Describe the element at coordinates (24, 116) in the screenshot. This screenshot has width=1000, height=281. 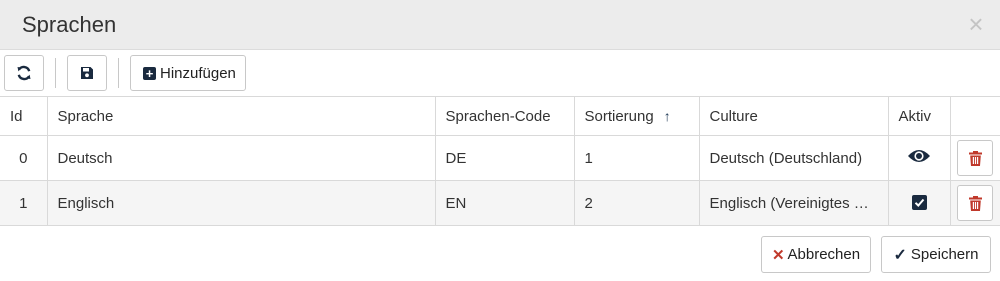
I see `column-header-id: Id` at that location.